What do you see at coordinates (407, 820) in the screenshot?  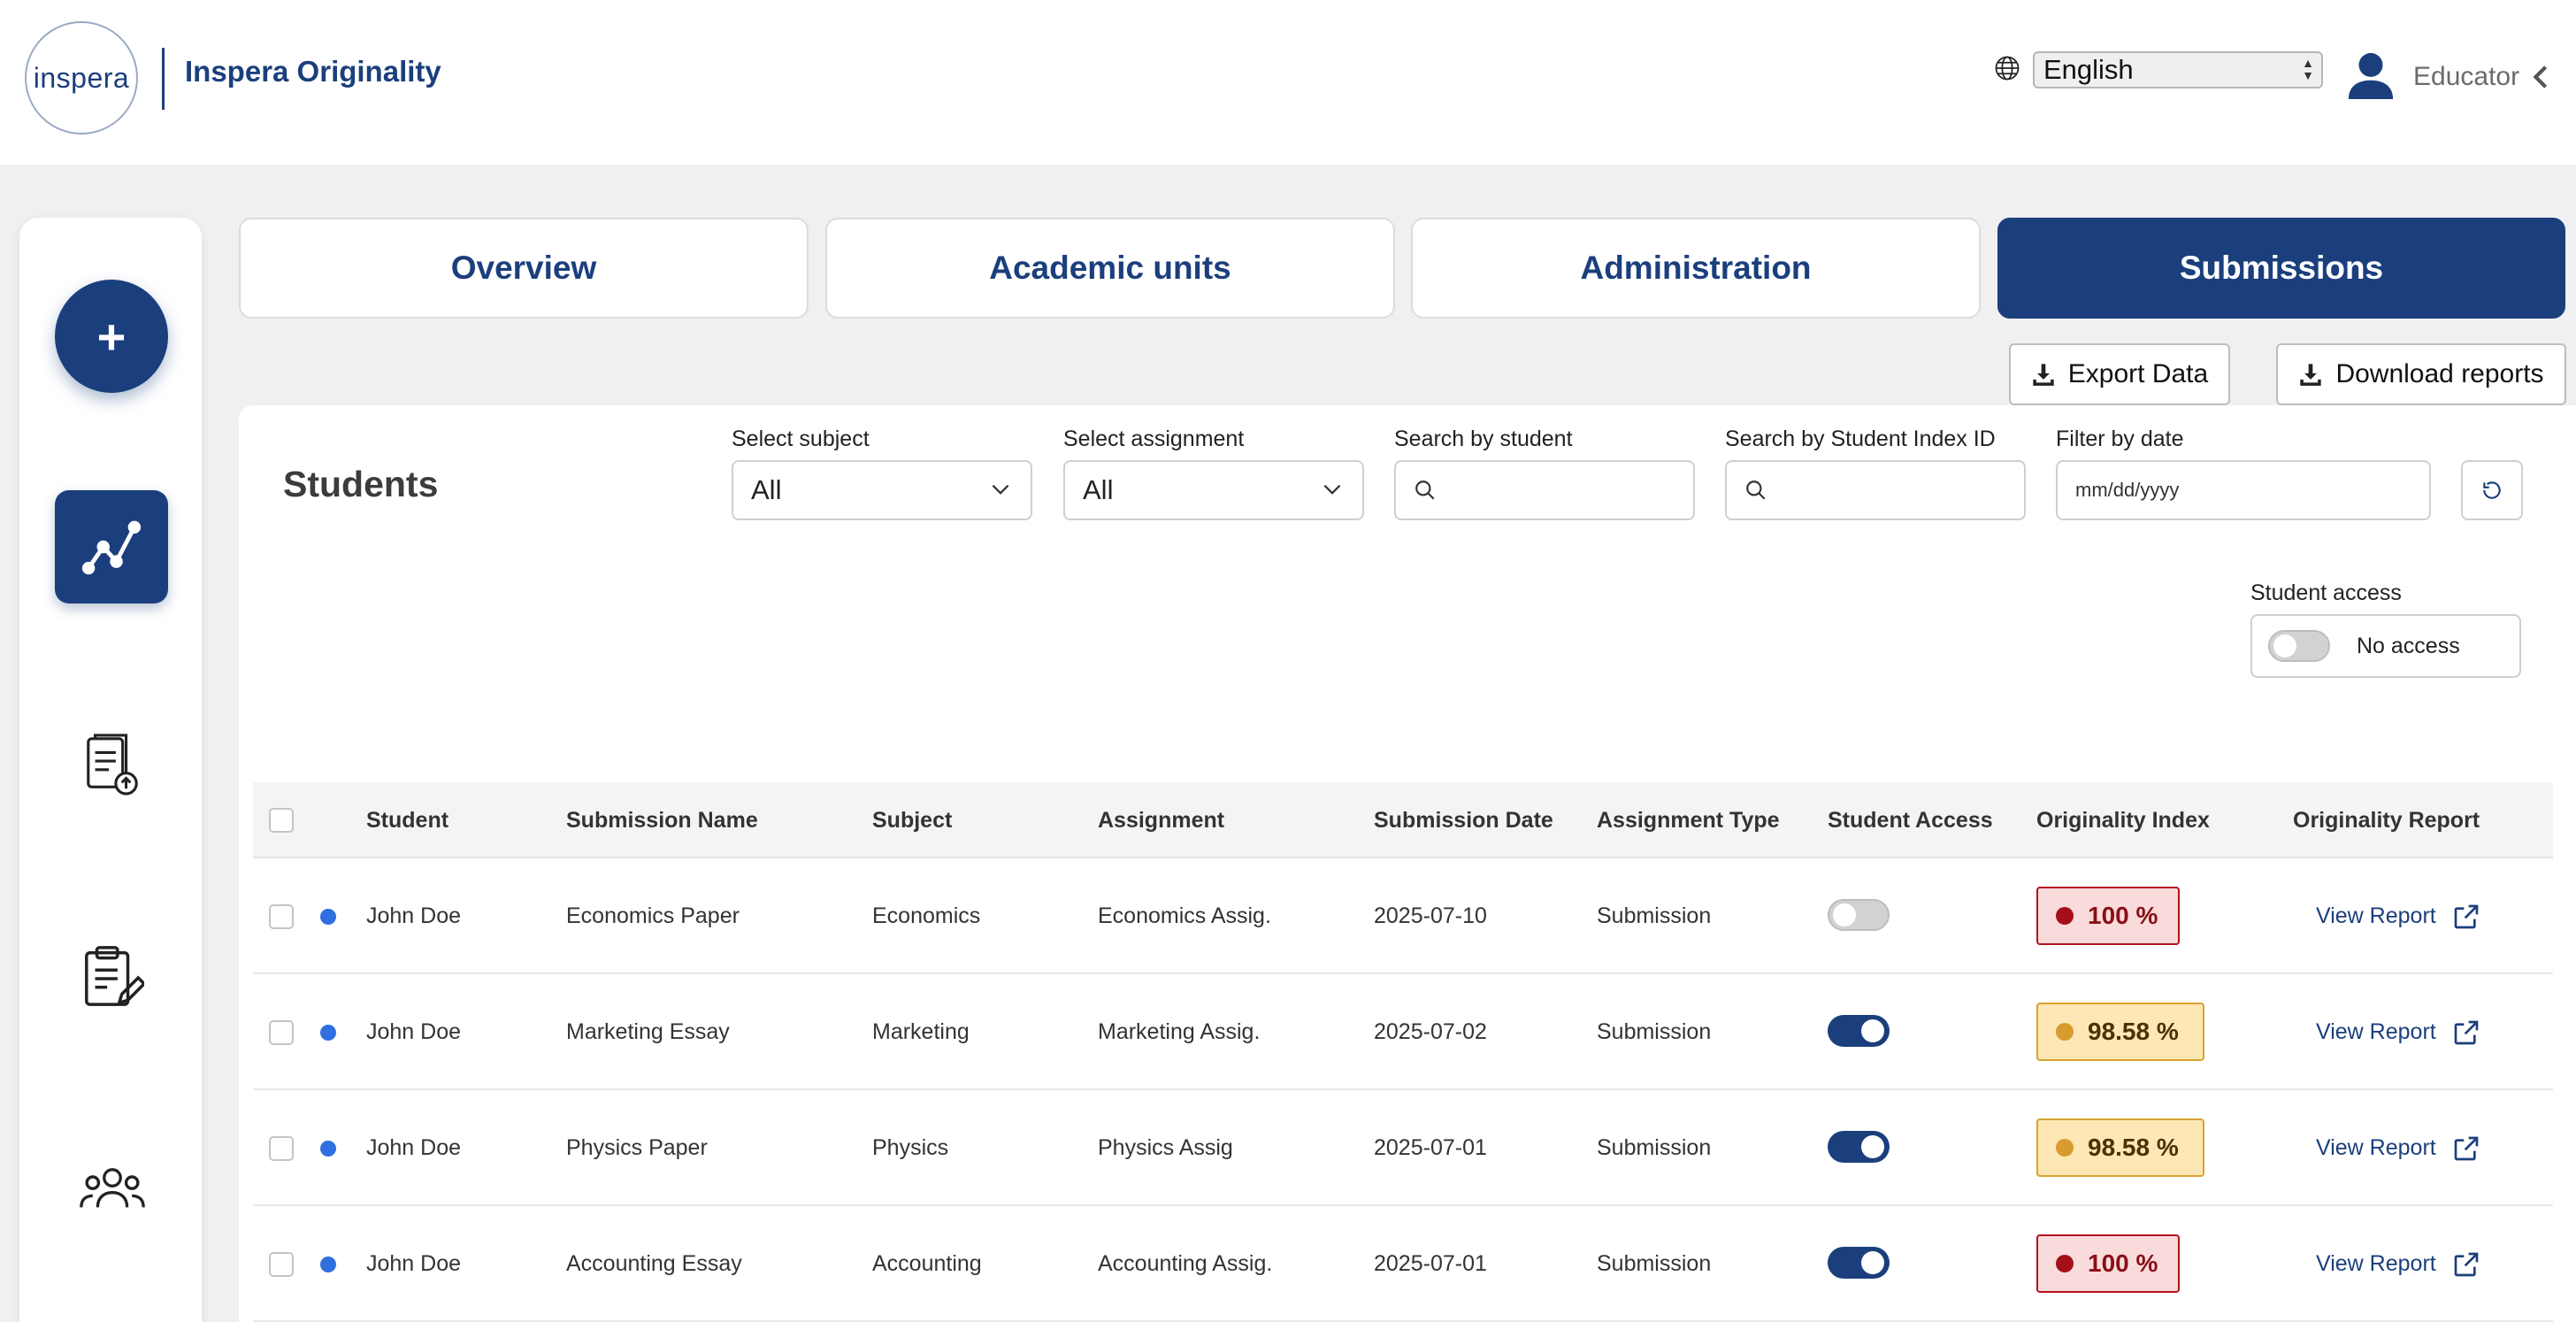 I see `col-student: Student` at bounding box center [407, 820].